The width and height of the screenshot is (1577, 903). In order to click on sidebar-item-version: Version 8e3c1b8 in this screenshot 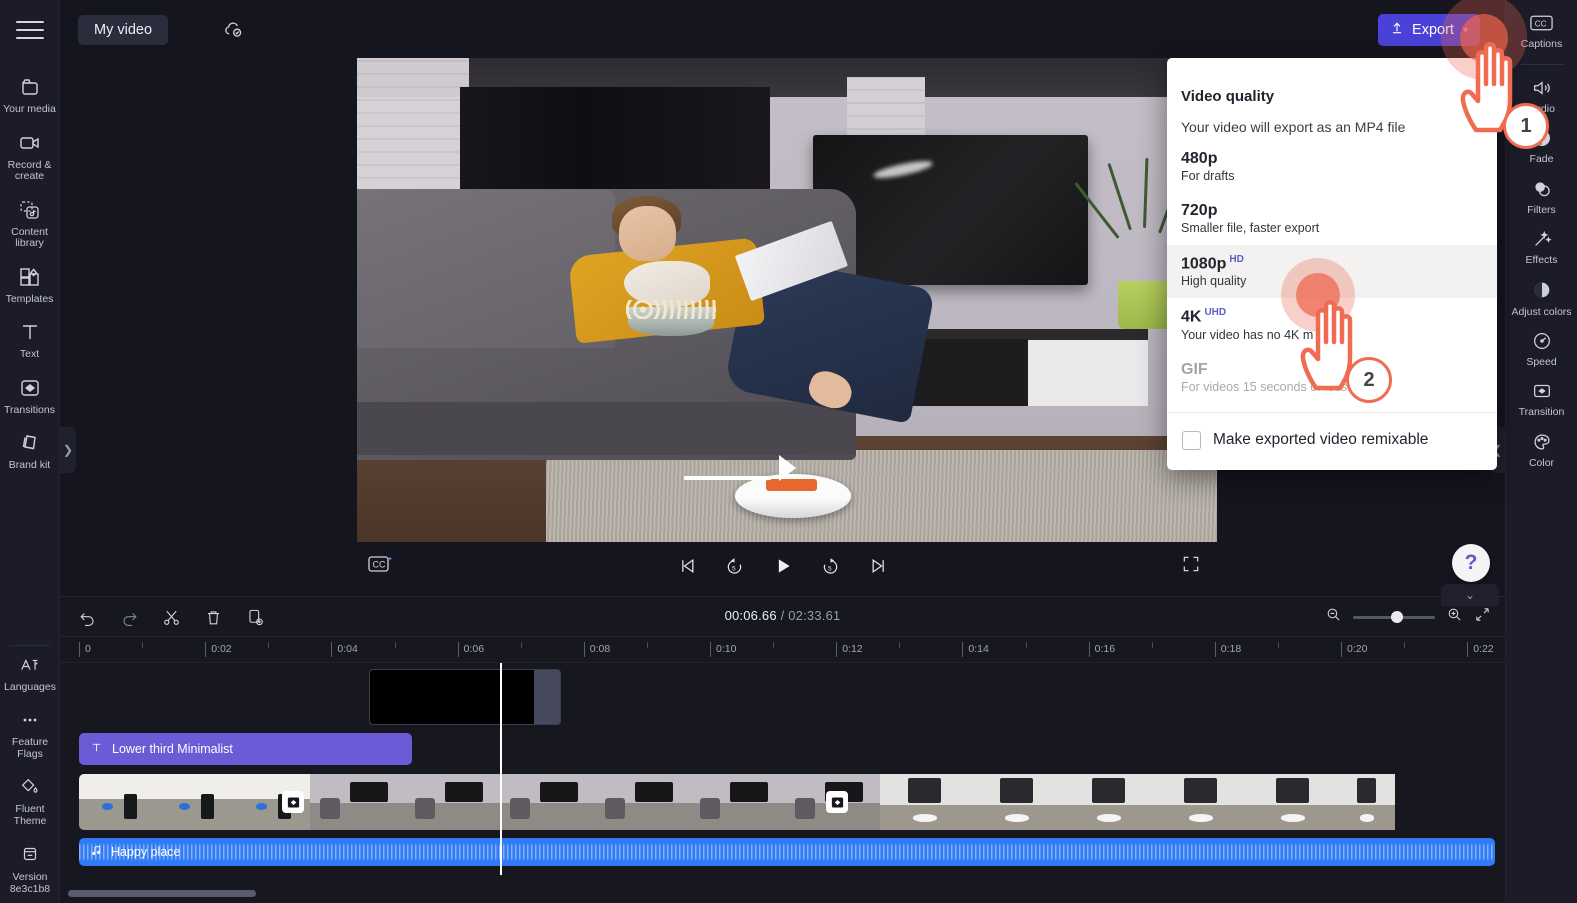, I will do `click(30, 868)`.